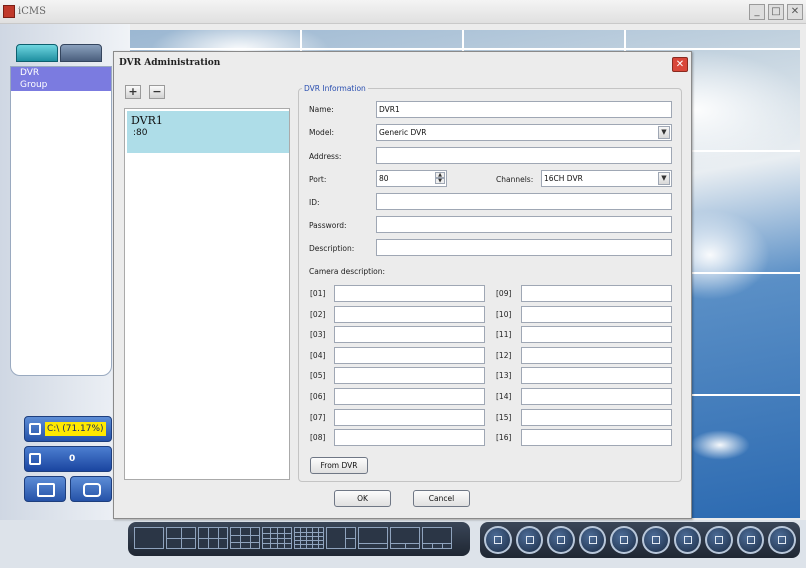  What do you see at coordinates (373, 538) in the screenshot?
I see `layout-wide-icon` at bounding box center [373, 538].